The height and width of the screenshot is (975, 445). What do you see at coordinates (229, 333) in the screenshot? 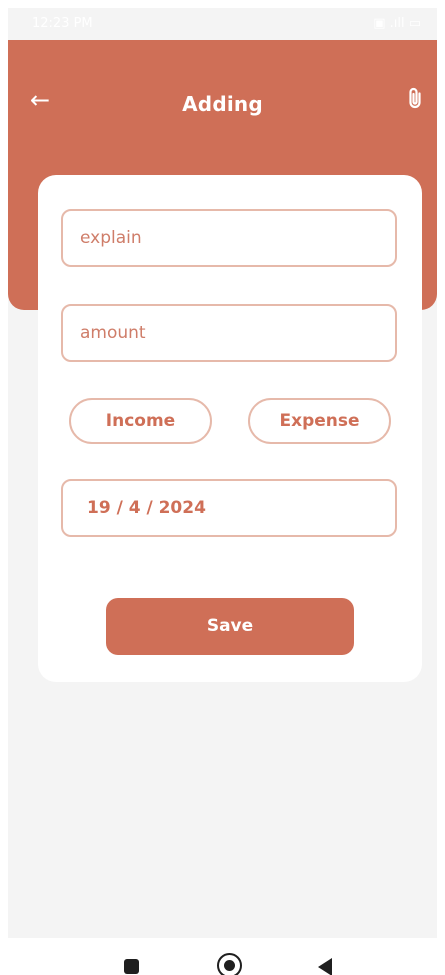
I see `amount-input` at bounding box center [229, 333].